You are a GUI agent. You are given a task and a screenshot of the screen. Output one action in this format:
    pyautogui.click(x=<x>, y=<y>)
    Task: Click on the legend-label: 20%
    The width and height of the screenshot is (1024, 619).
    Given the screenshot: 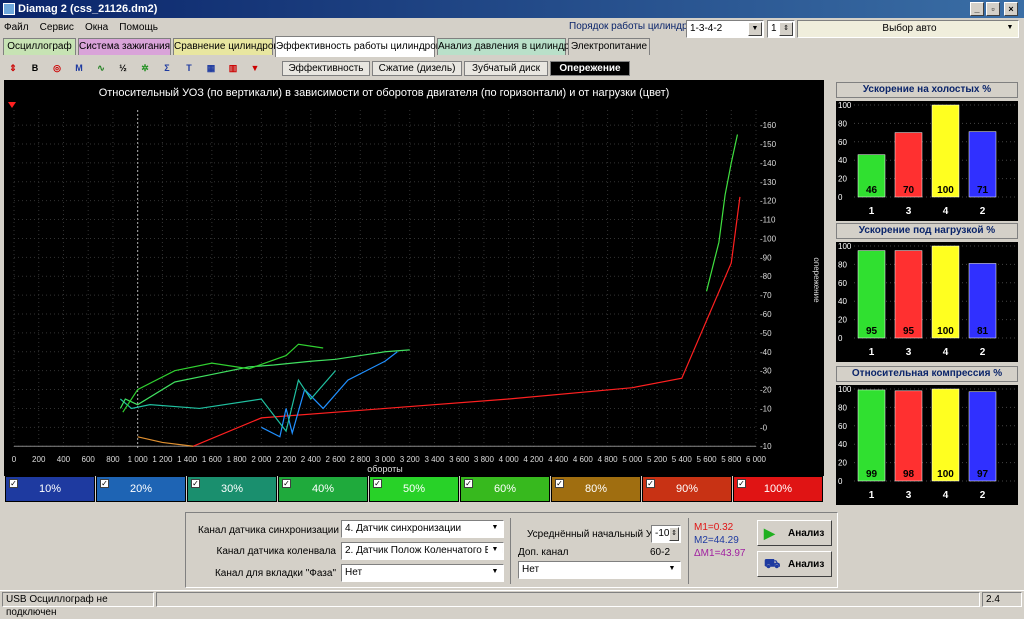 What is the action you would take?
    pyautogui.click(x=141, y=489)
    